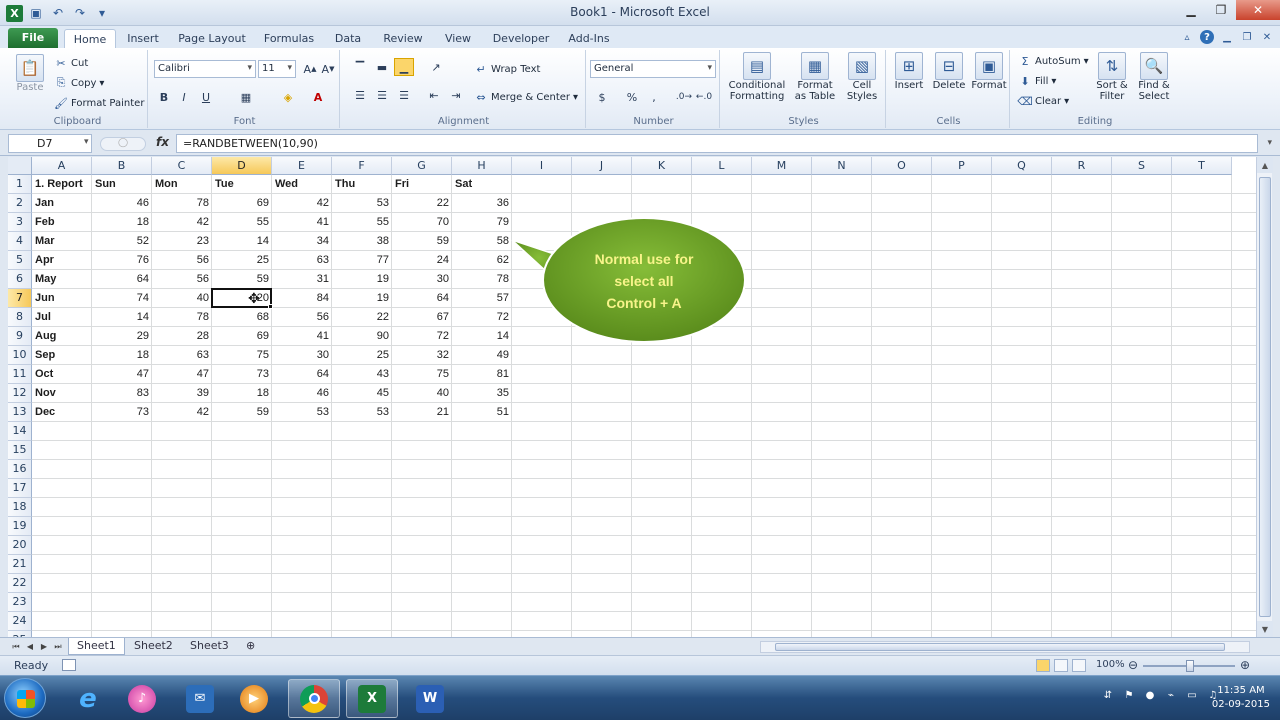 This screenshot has width=1280, height=720. I want to click on taskbar-internet-explorer: e, so click(88, 698).